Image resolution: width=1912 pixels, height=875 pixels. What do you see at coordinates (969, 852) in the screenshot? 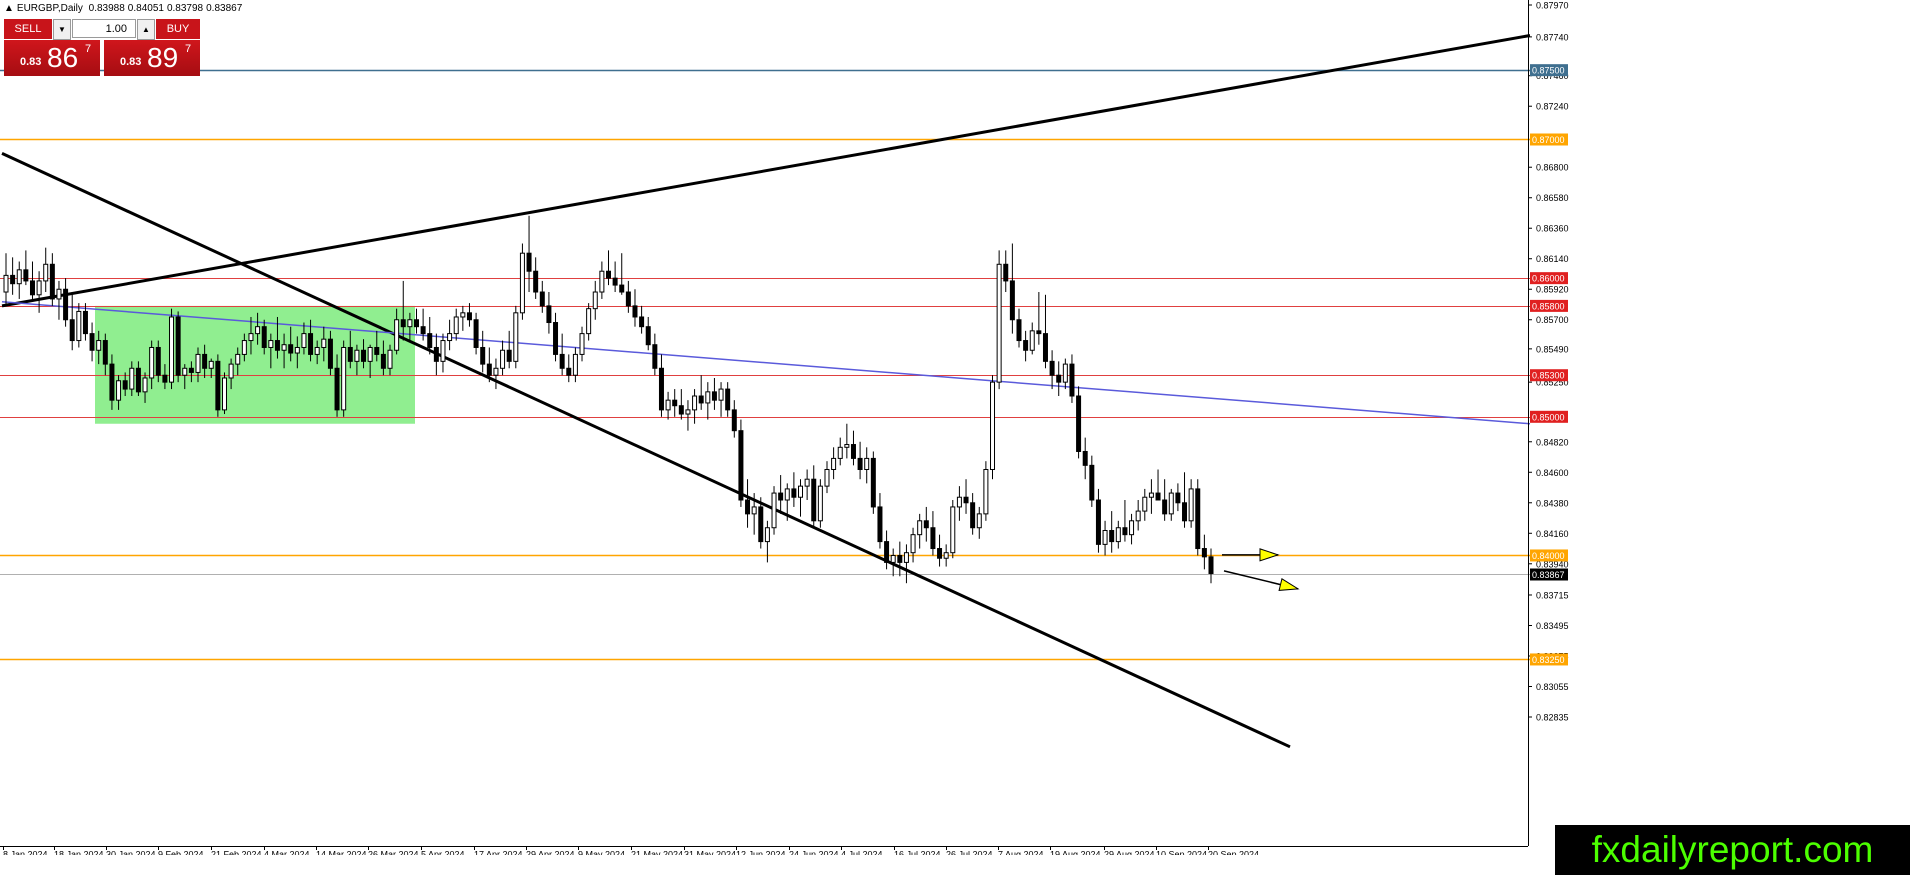
I see `x-tick-label: 26 Jul 2024` at bounding box center [969, 852].